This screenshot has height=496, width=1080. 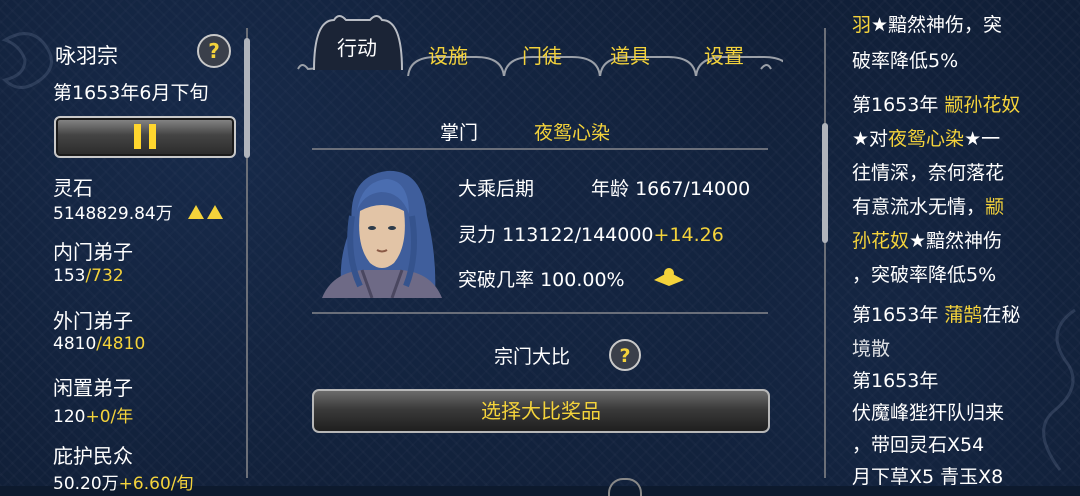 What do you see at coordinates (825, 253) in the screenshot?
I see `right-scrollbar` at bounding box center [825, 253].